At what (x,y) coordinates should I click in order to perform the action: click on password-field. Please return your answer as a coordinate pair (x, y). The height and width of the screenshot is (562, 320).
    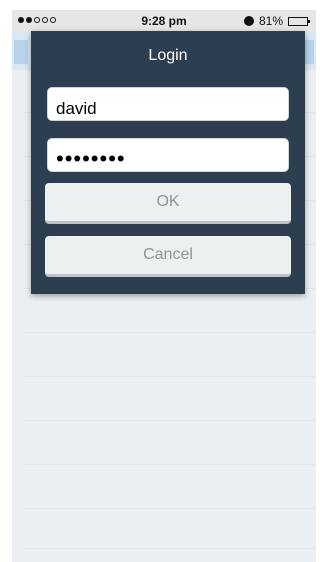
    Looking at the image, I should click on (168, 155).